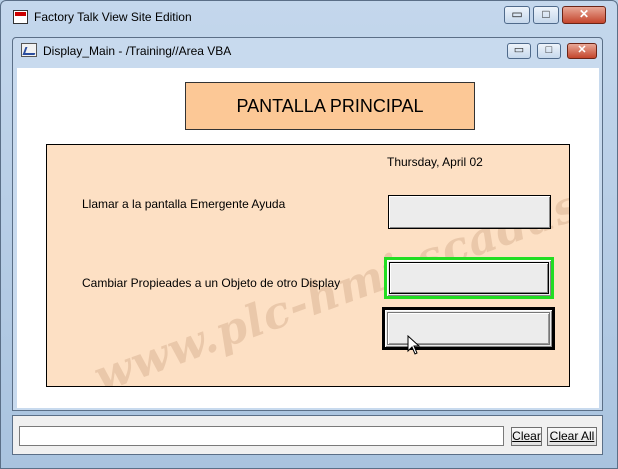 The image size is (618, 469). I want to click on display-maximize-button: □, so click(549, 51).